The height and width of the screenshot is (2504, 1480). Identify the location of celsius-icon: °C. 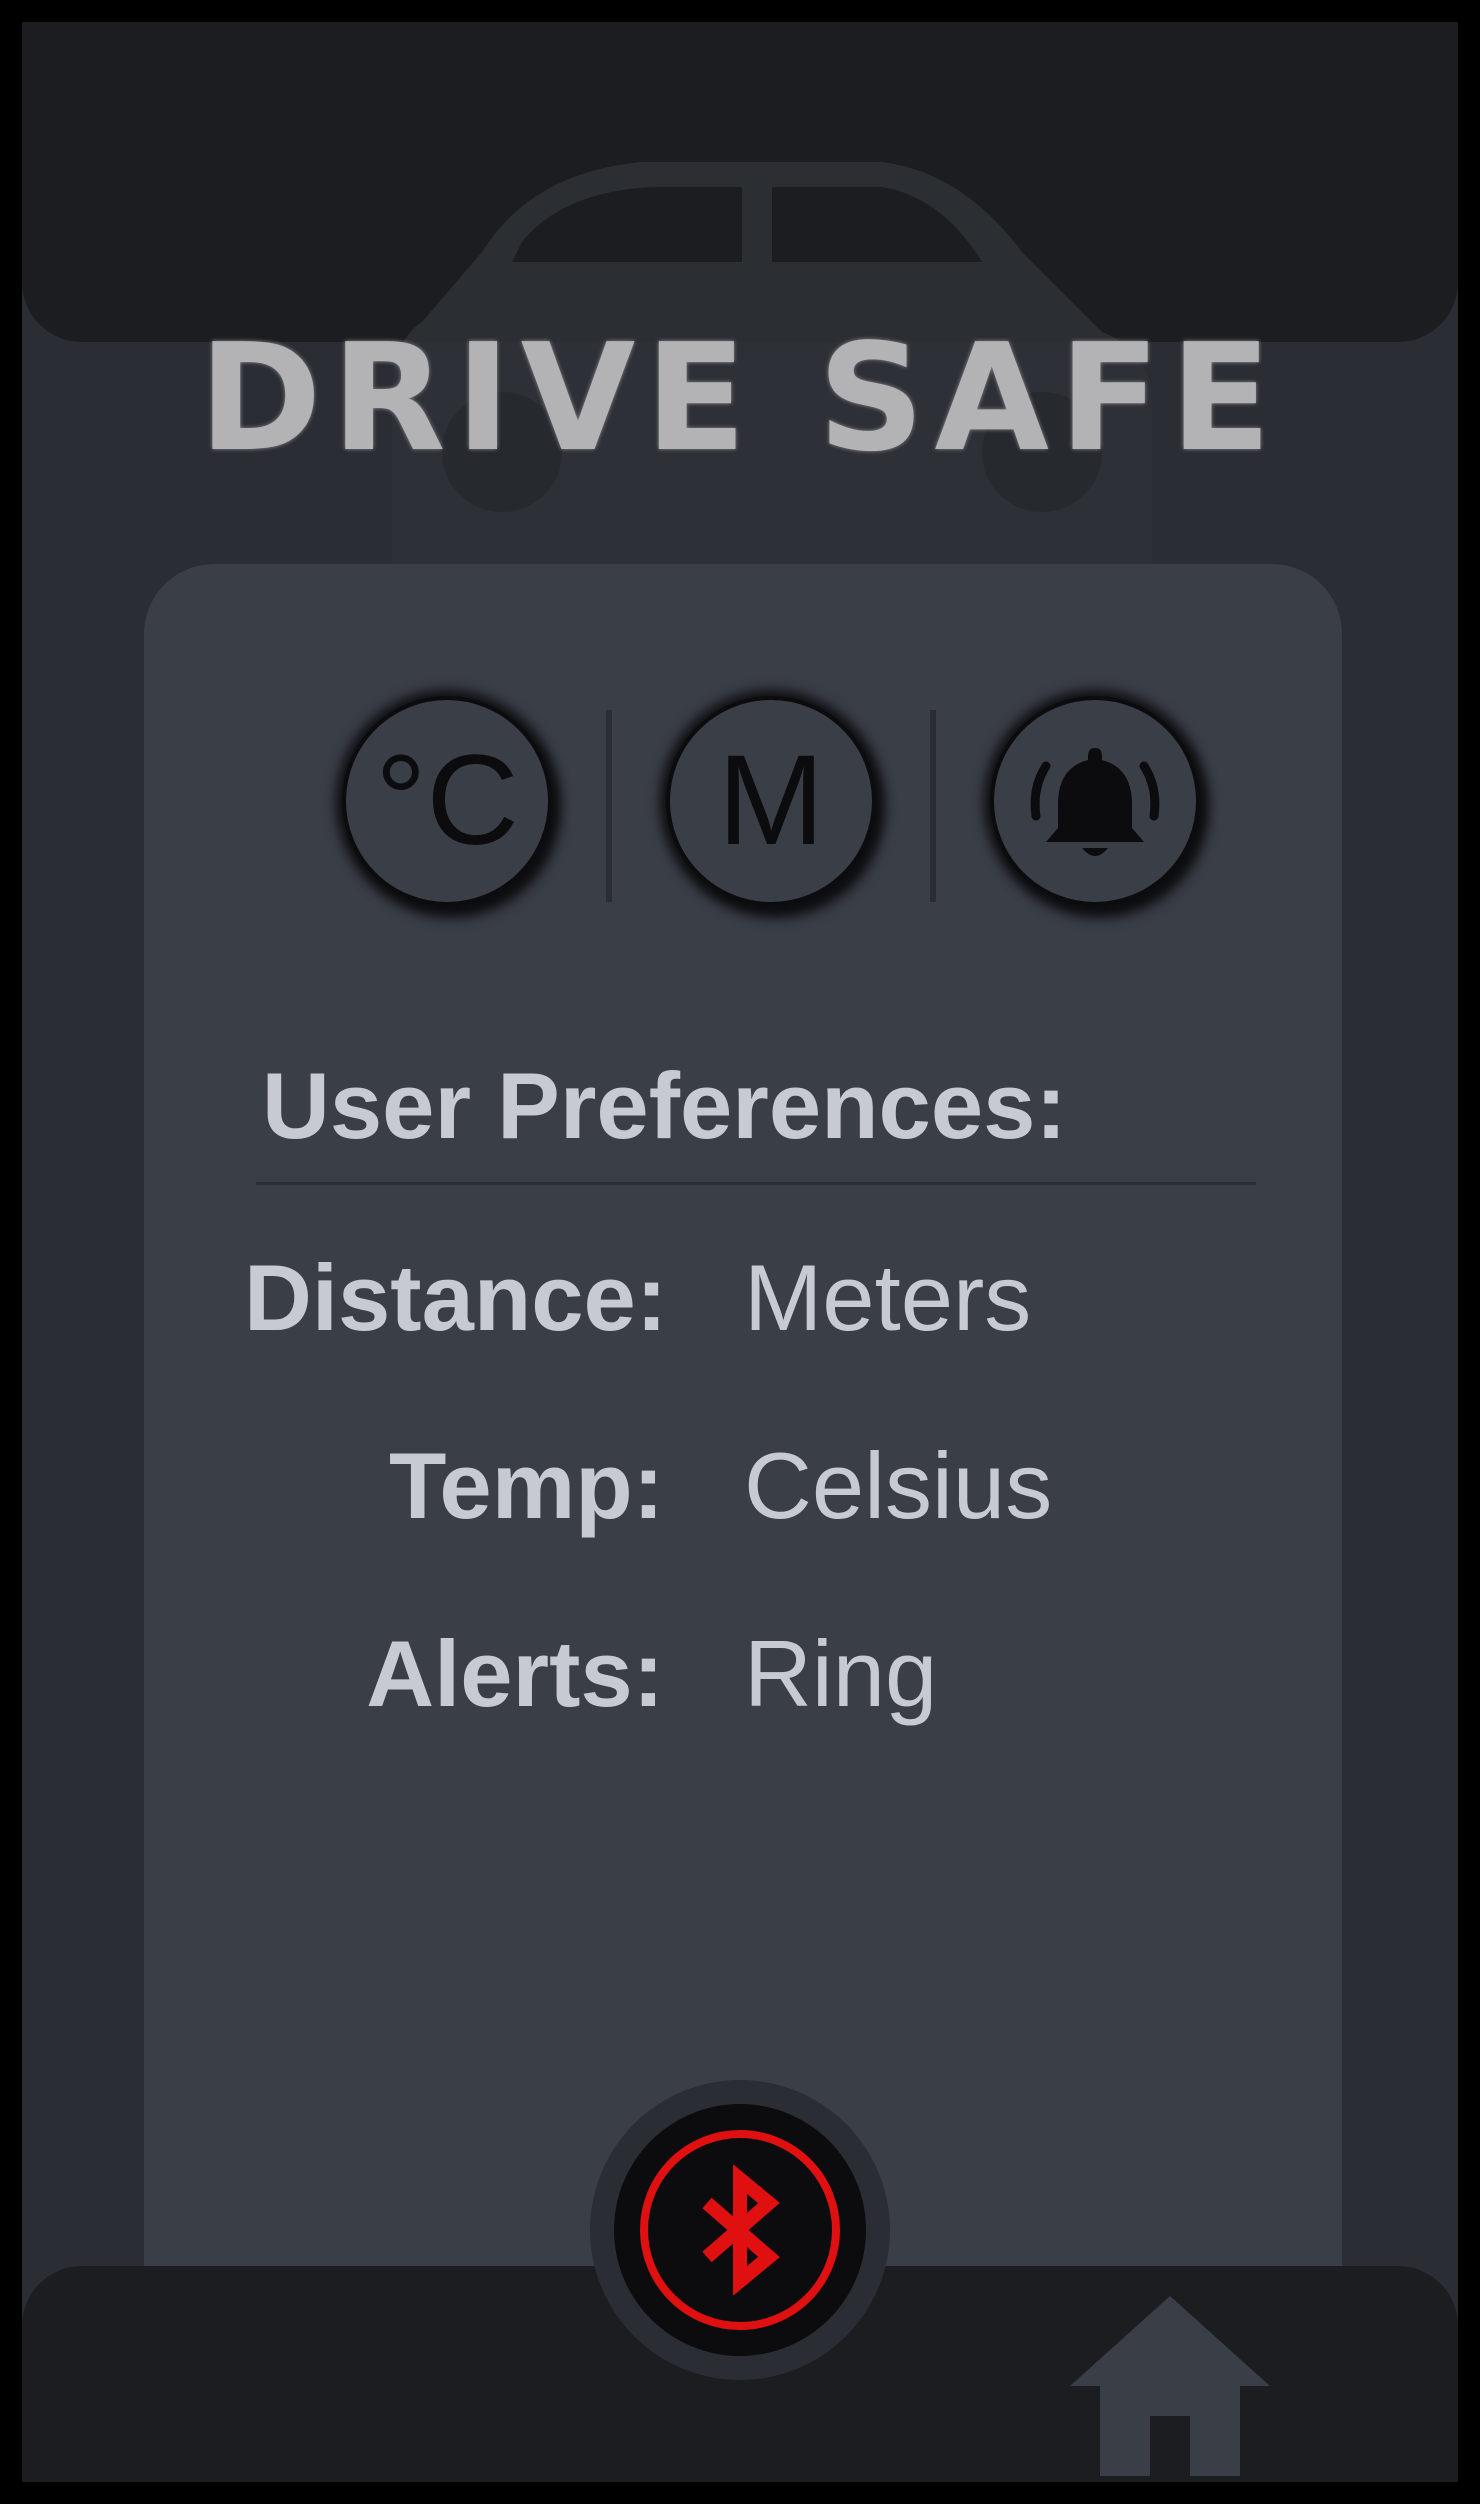
(447, 800).